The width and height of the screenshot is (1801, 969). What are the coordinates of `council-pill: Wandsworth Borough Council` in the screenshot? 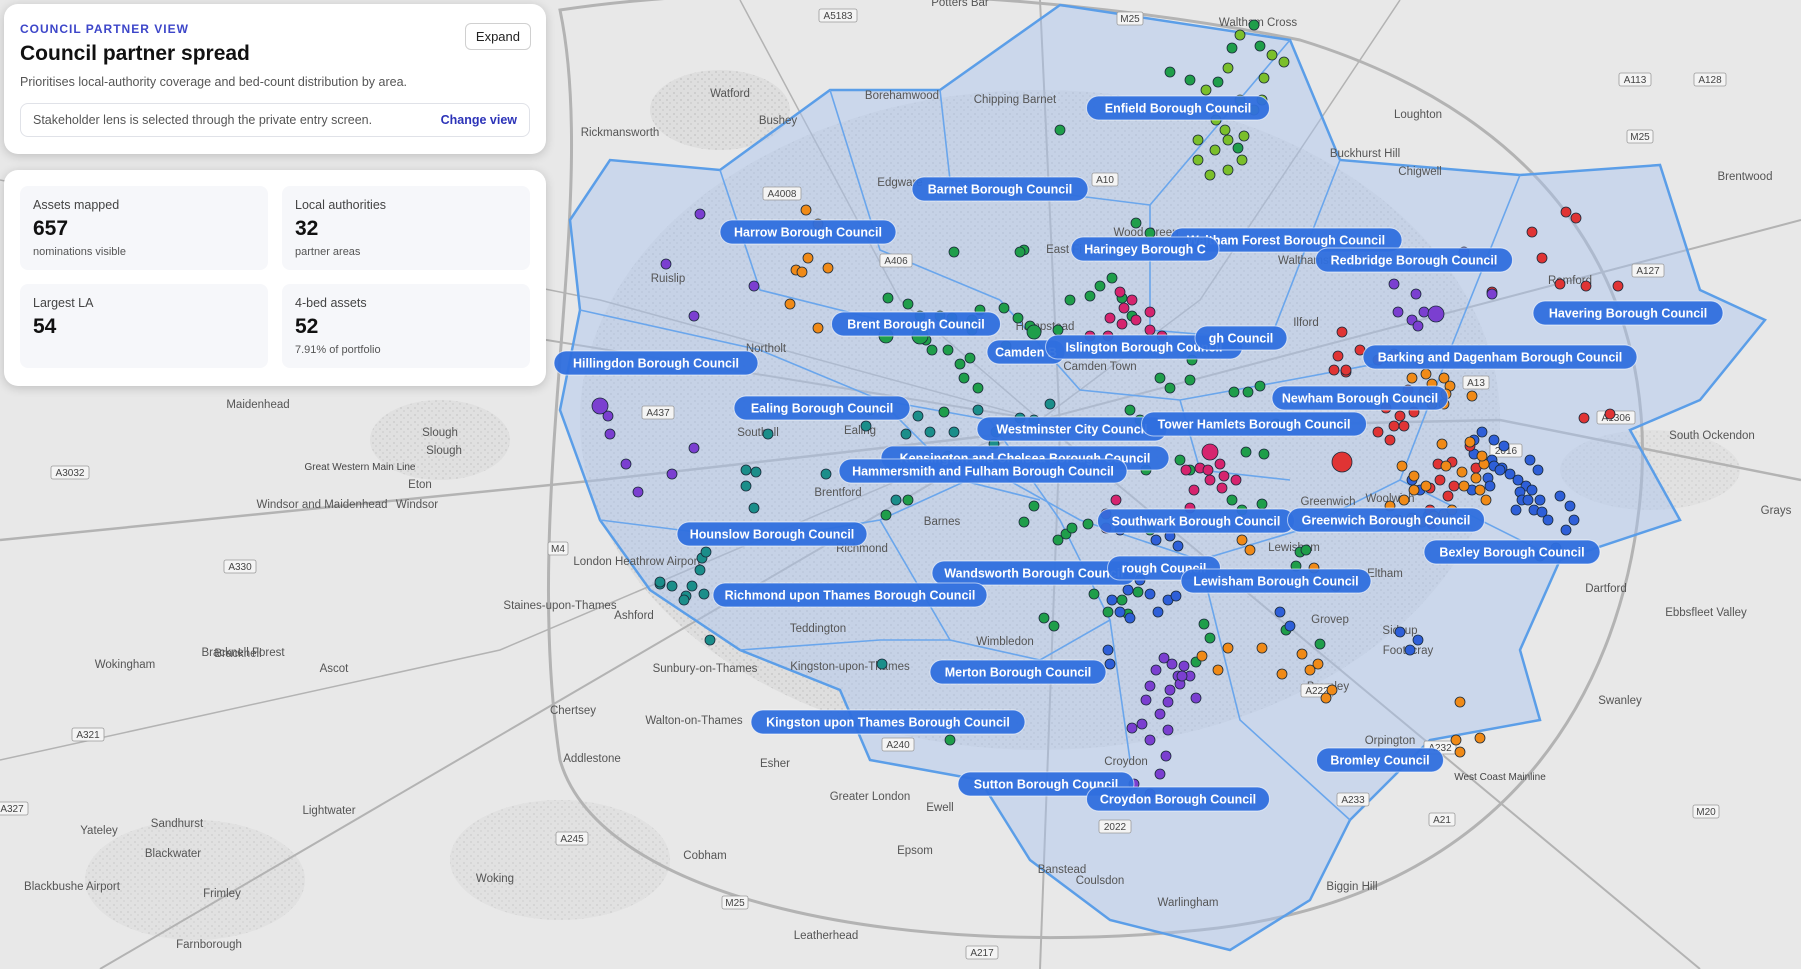 It's located at (1034, 573).